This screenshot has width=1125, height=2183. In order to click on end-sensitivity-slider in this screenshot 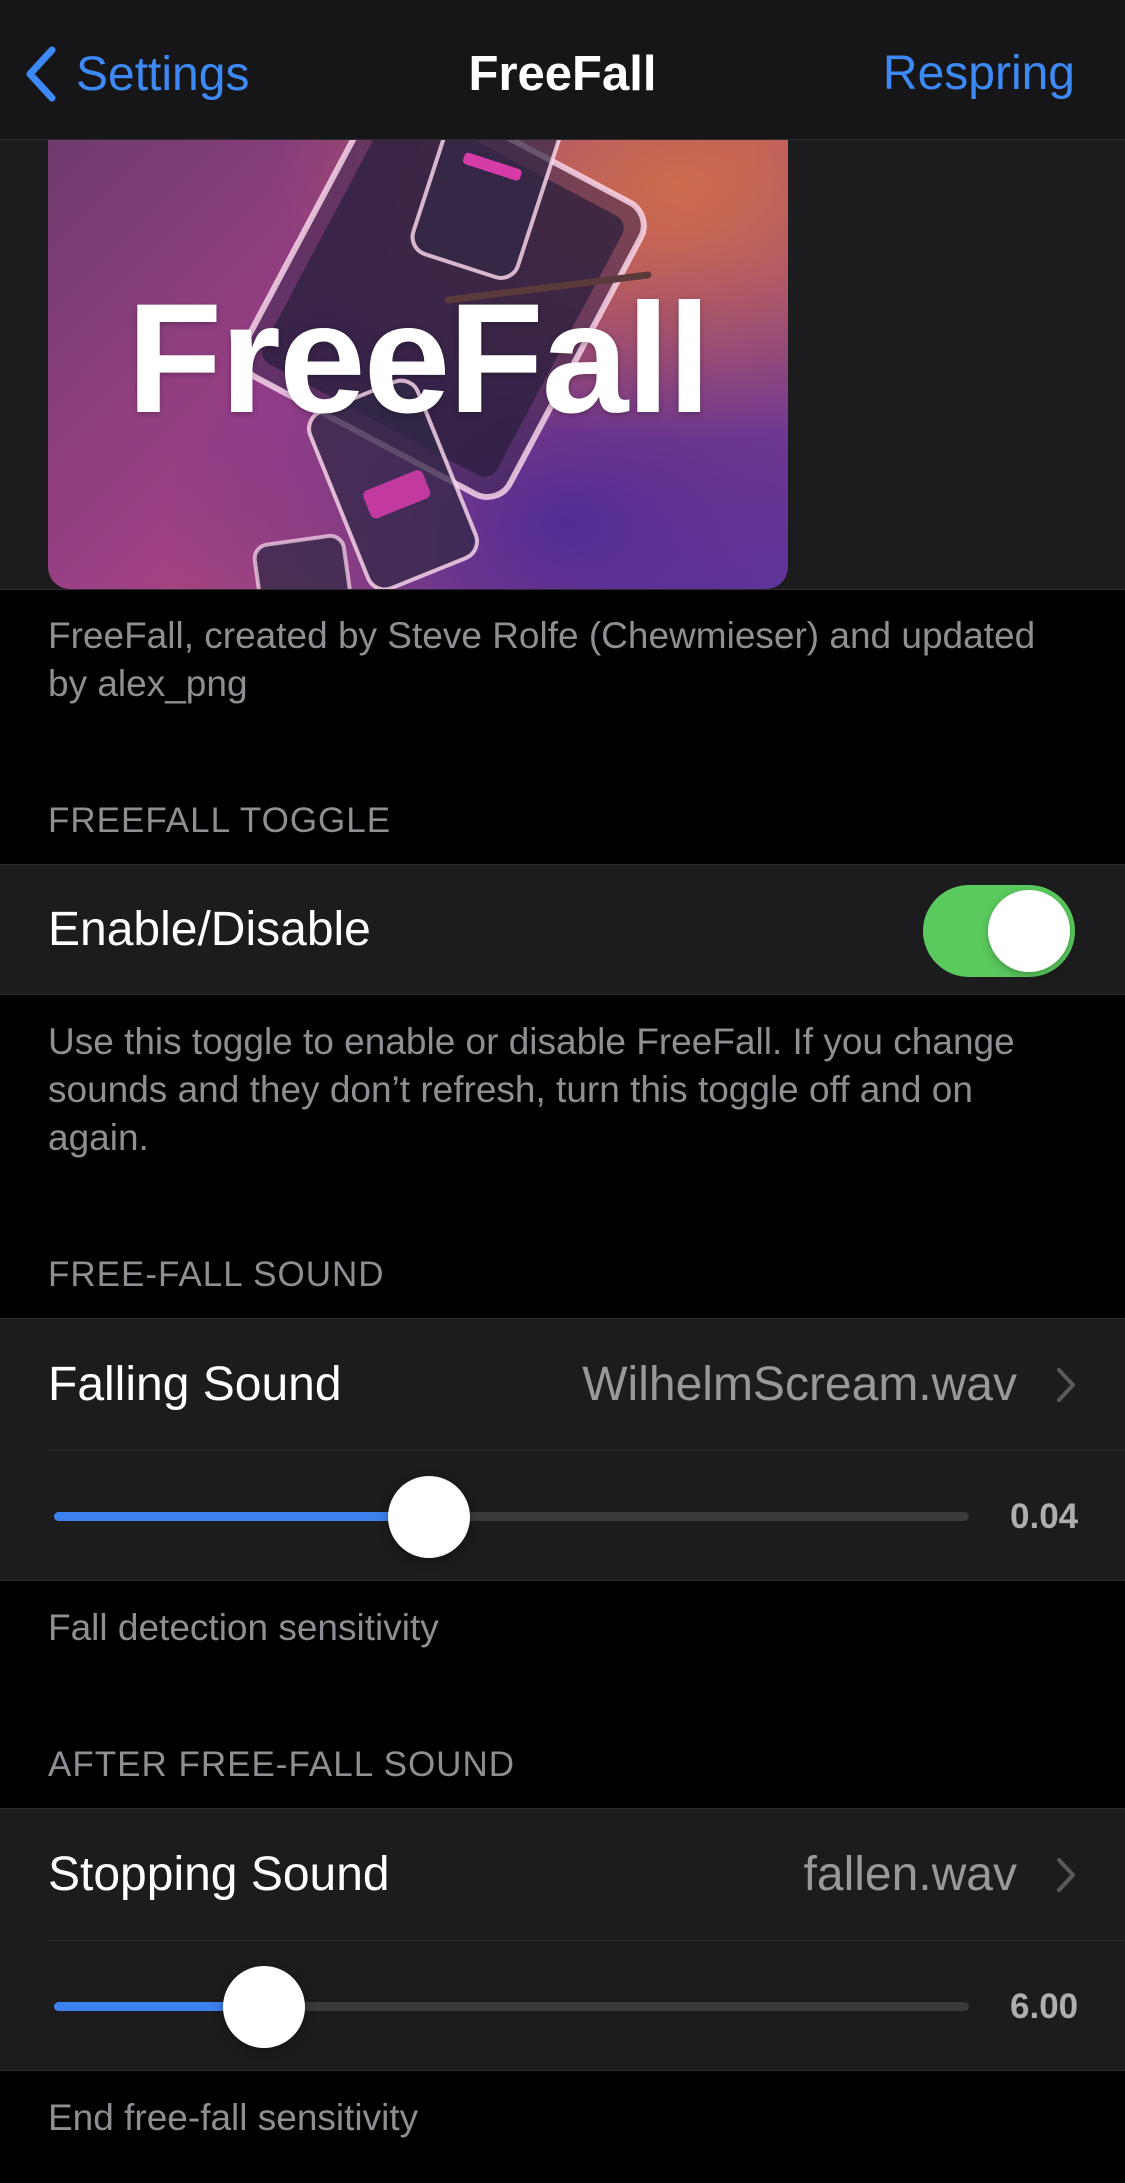, I will do `click(511, 2007)`.